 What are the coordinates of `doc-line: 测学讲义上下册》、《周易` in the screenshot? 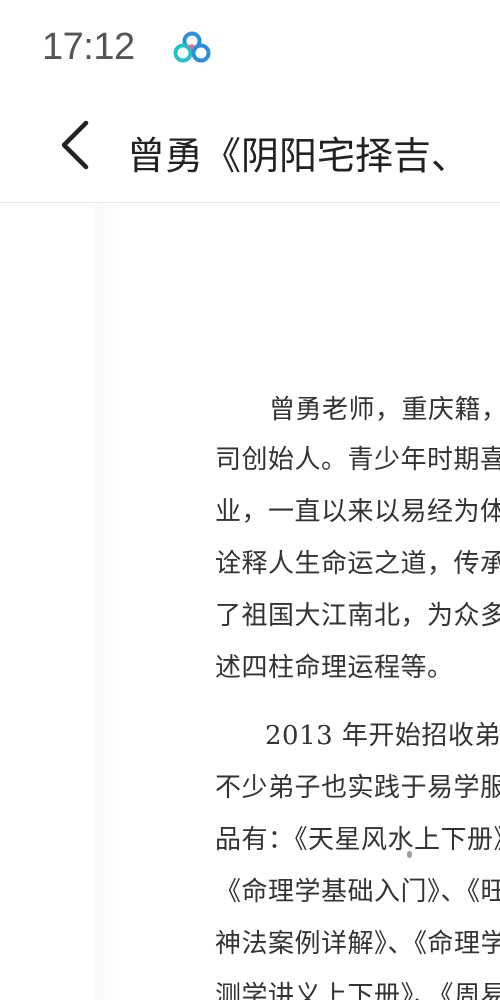 It's located at (357, 990).